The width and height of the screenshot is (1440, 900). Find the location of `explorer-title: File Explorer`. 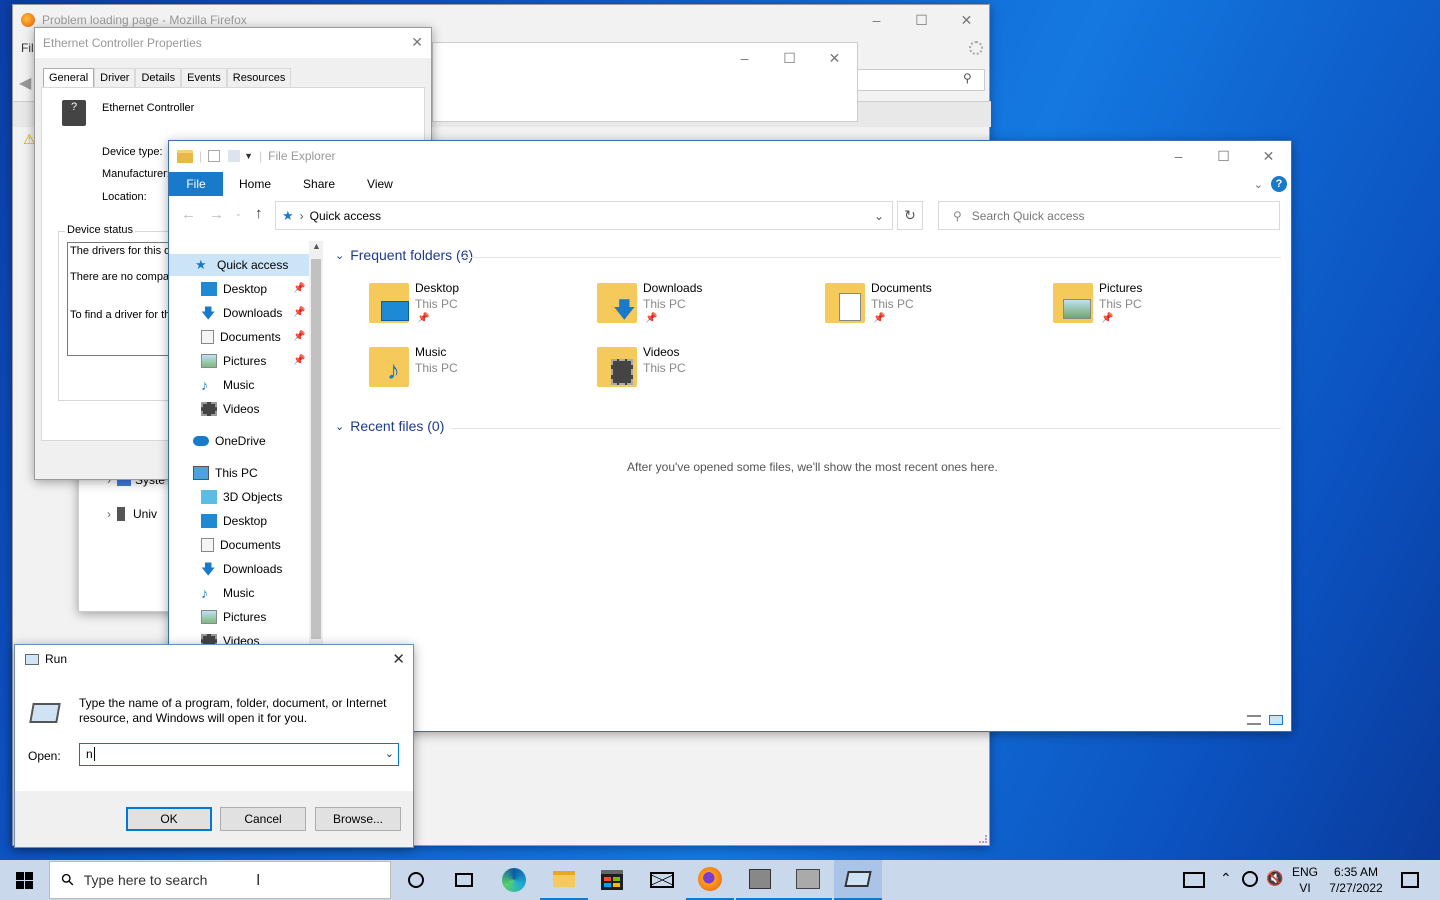

explorer-title: File Explorer is located at coordinates (302, 156).